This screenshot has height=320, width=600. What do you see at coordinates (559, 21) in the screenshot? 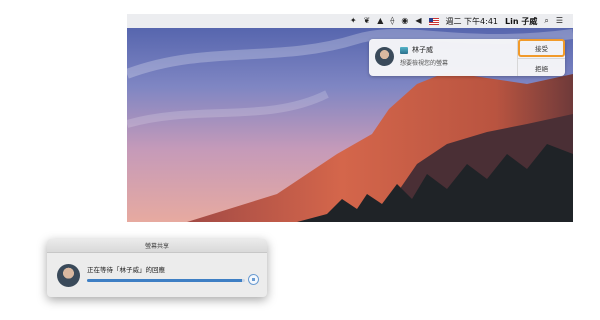
I see `list-icon: ☰` at bounding box center [559, 21].